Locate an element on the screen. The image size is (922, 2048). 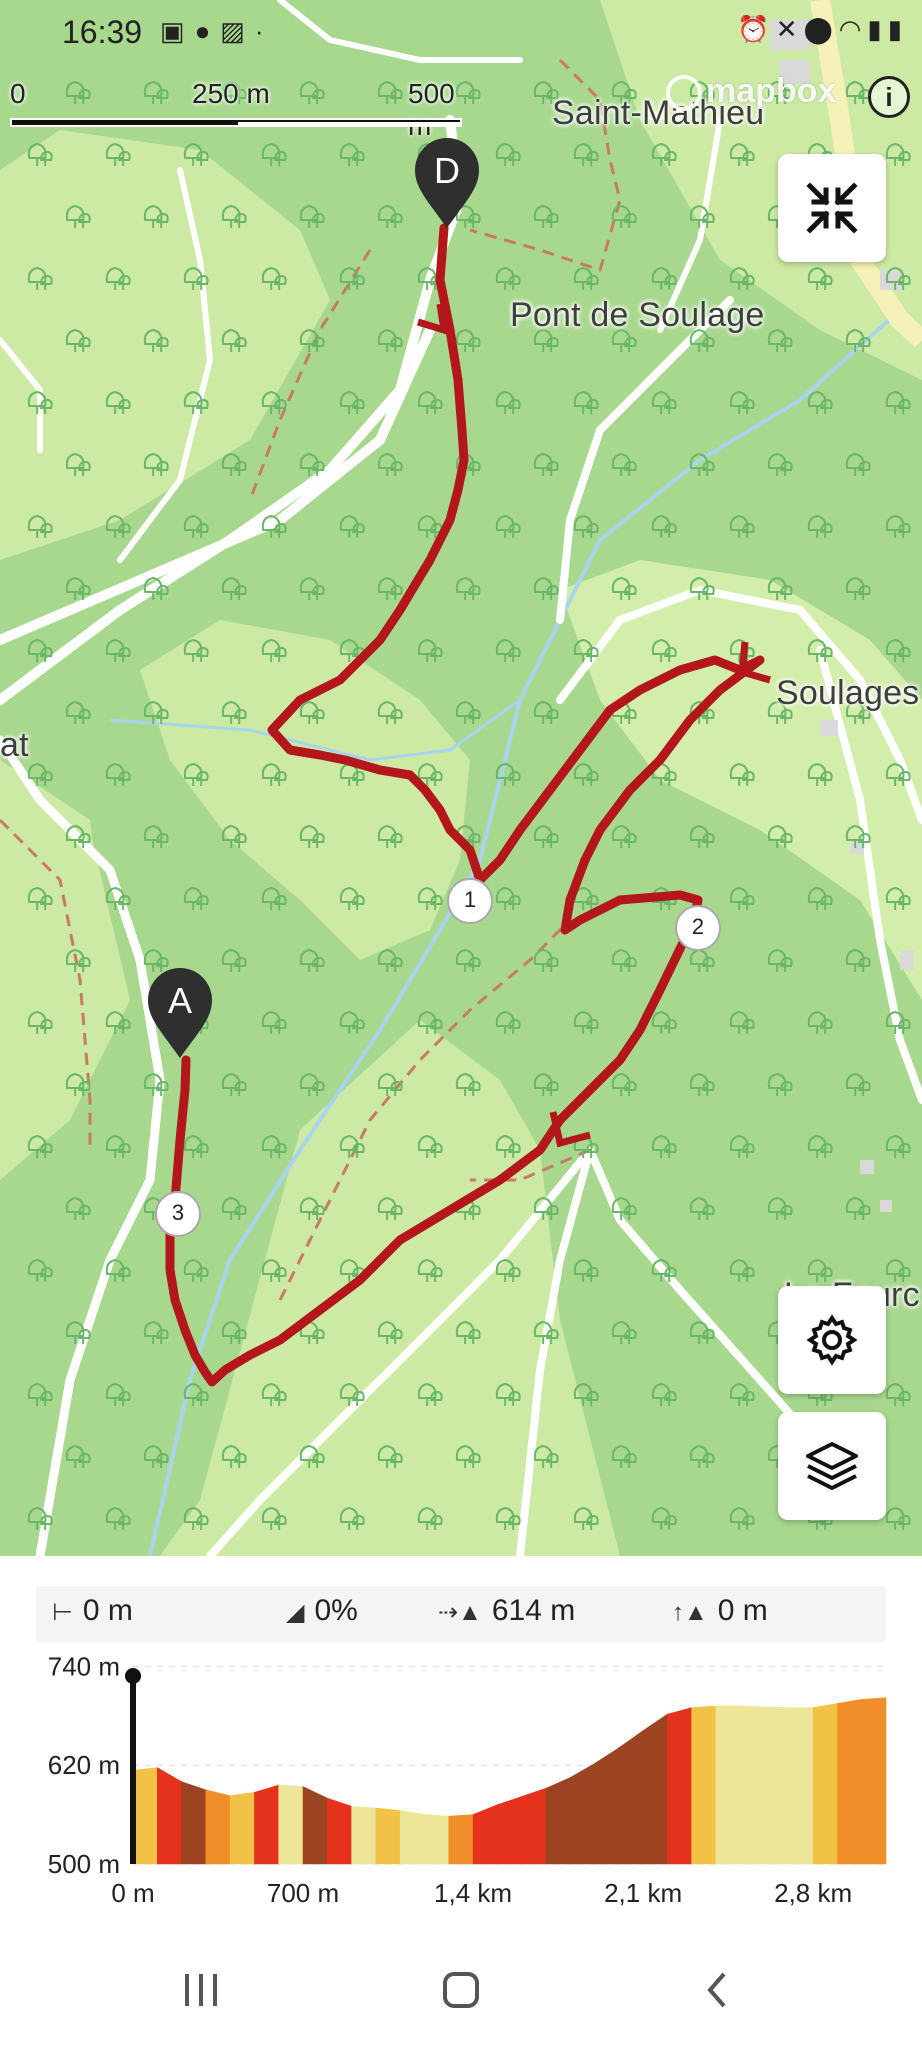
x-tick-label: 2,1 km is located at coordinates (643, 1893).